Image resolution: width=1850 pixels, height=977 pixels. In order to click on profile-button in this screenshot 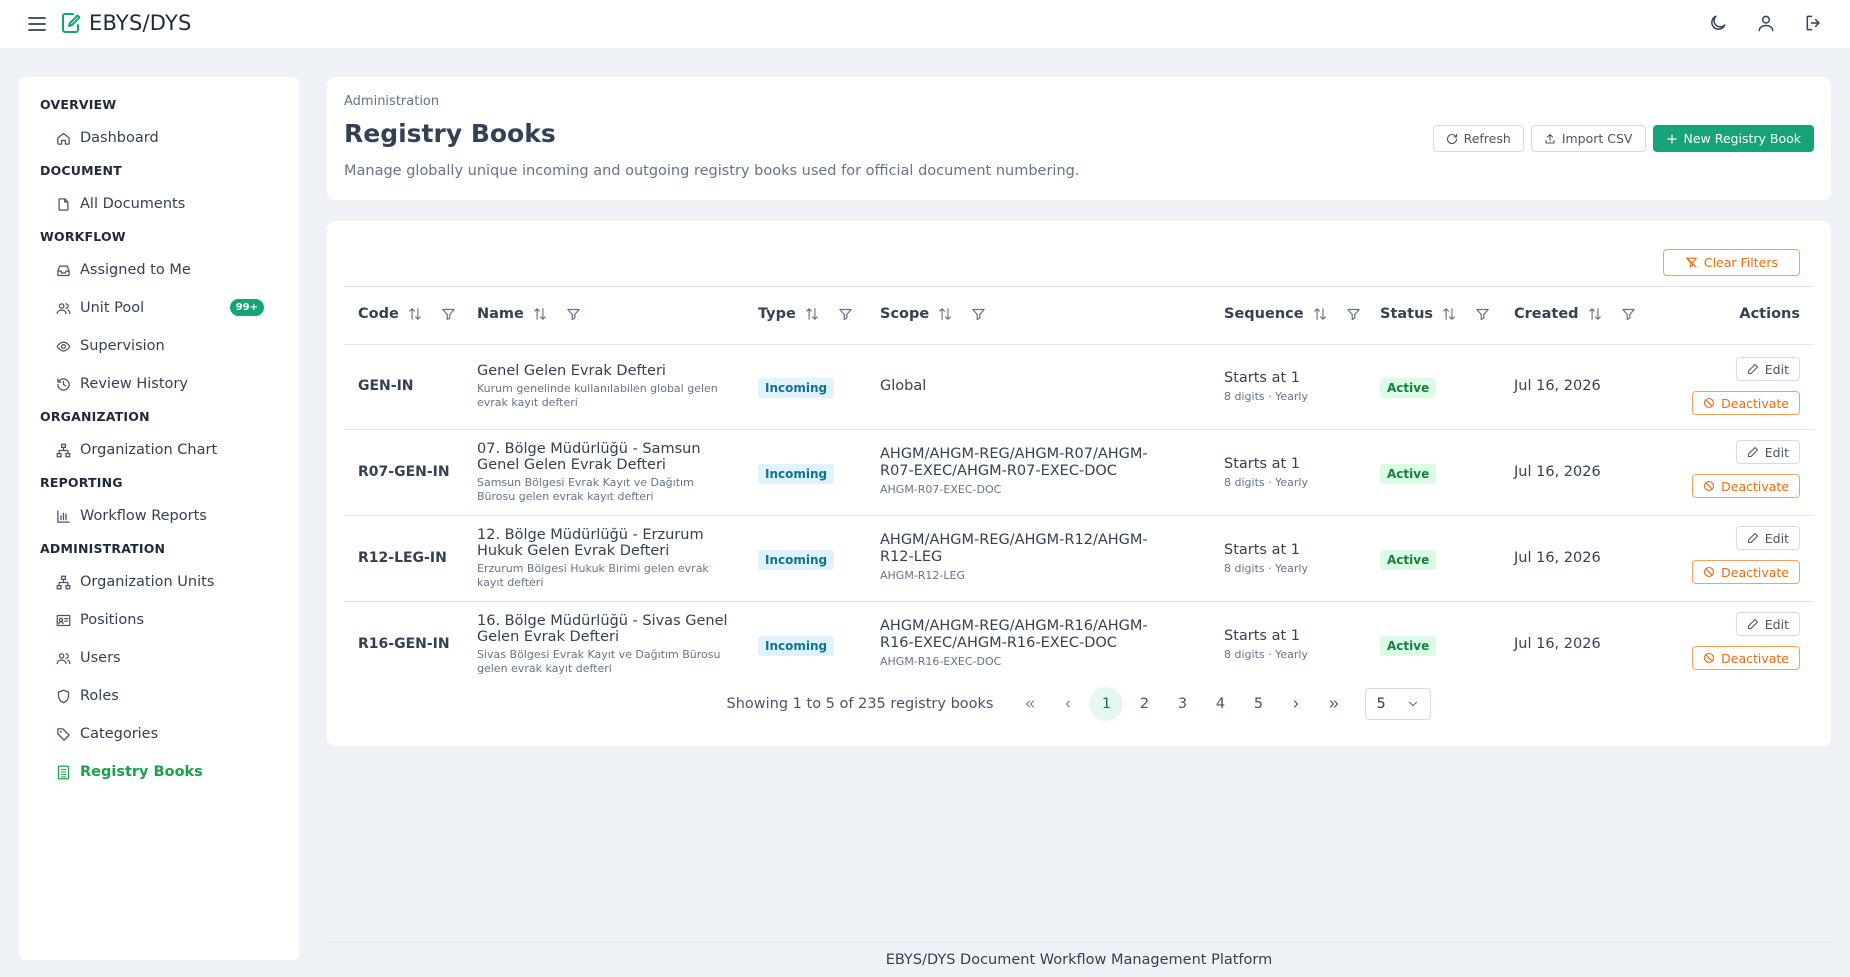, I will do `click(1766, 23)`.